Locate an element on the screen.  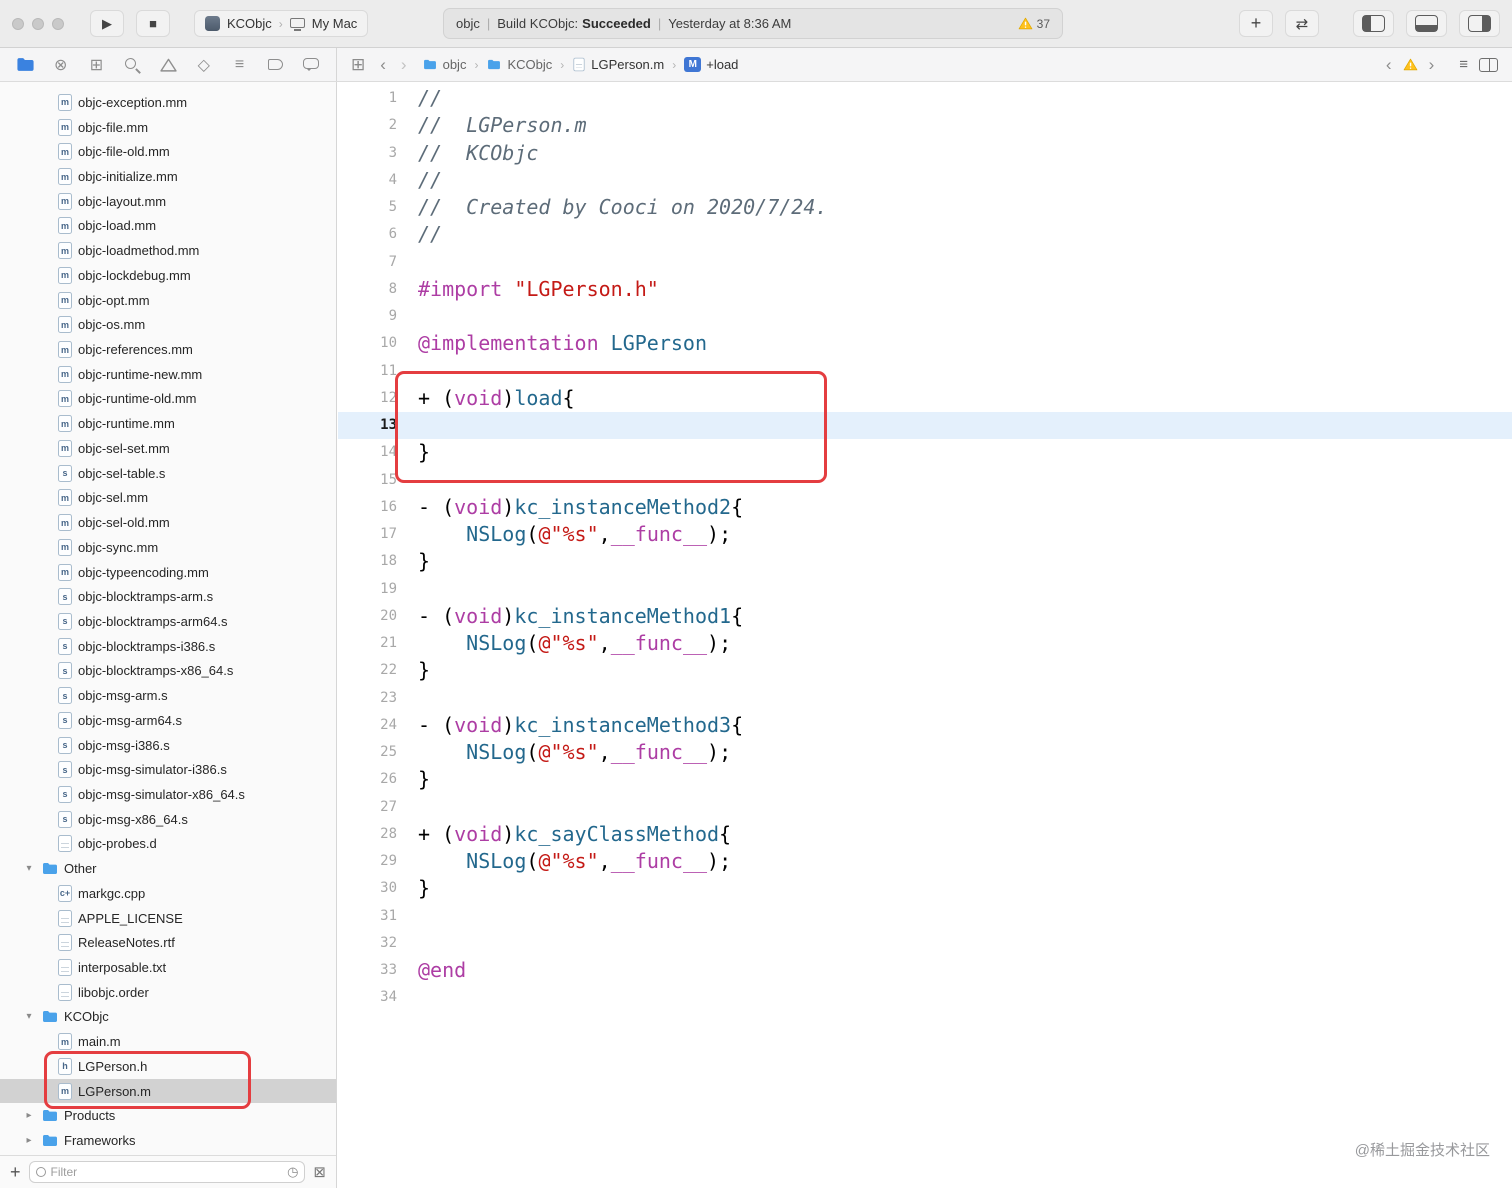
line-number: 18 is located at coordinates (367, 561).